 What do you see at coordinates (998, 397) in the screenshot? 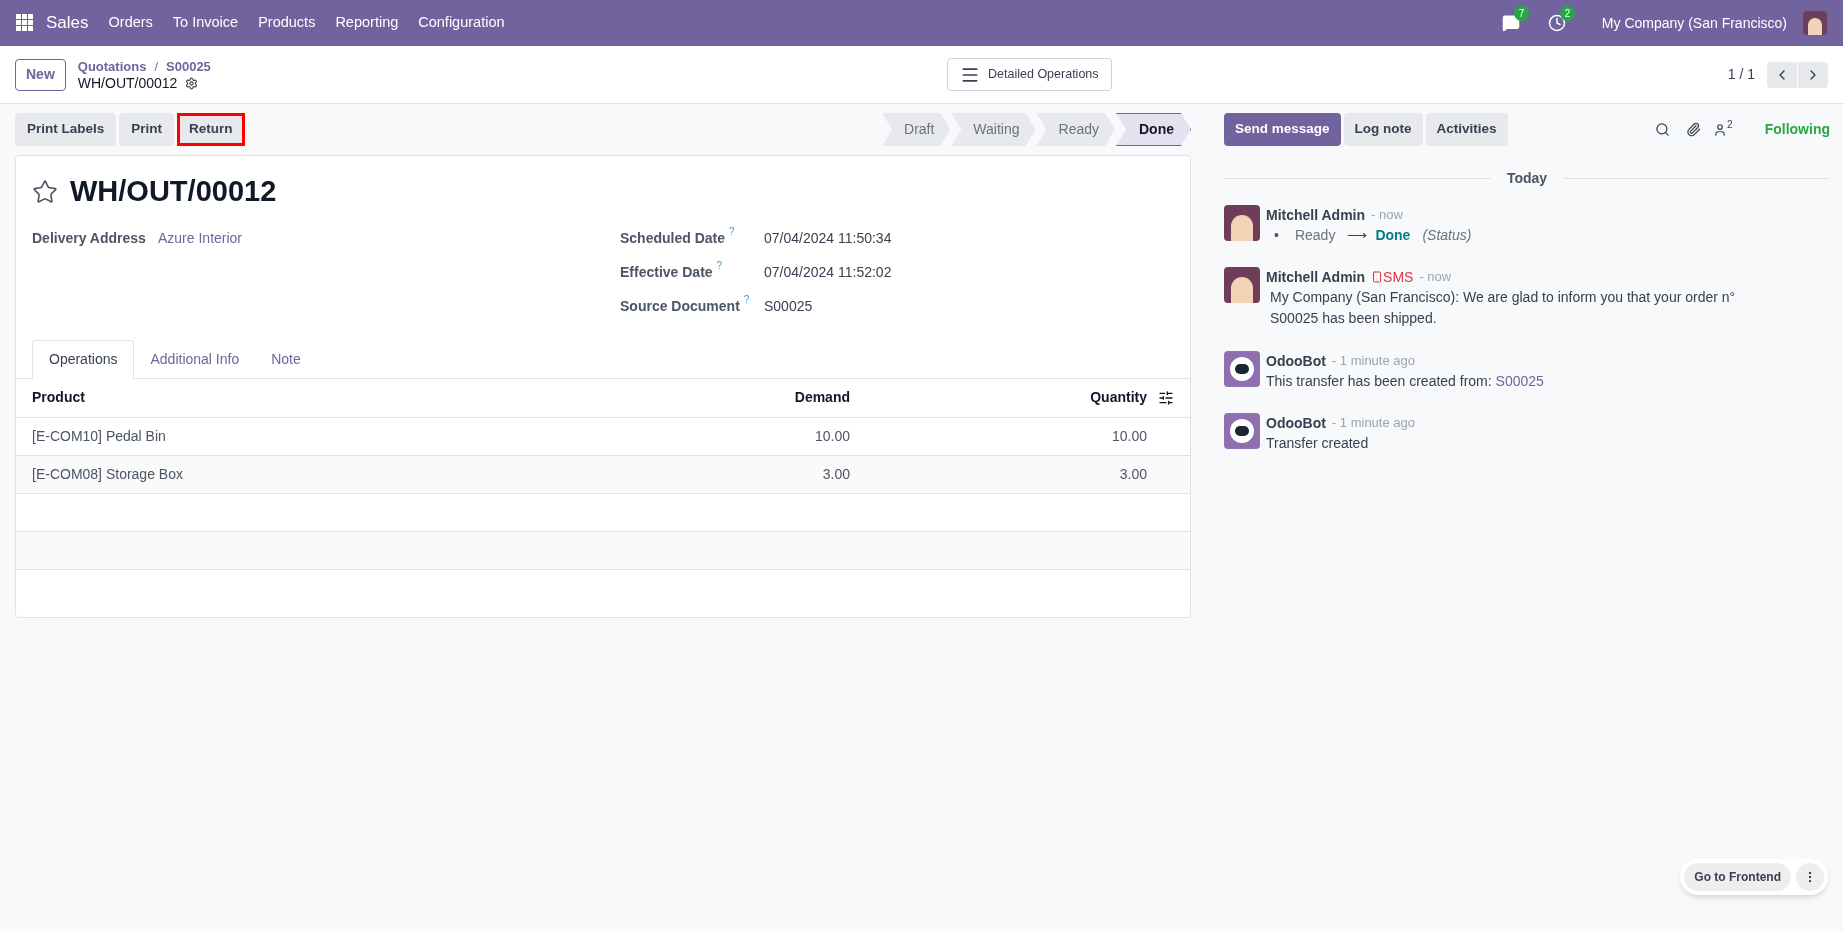
I see `column-header: Quantity` at bounding box center [998, 397].